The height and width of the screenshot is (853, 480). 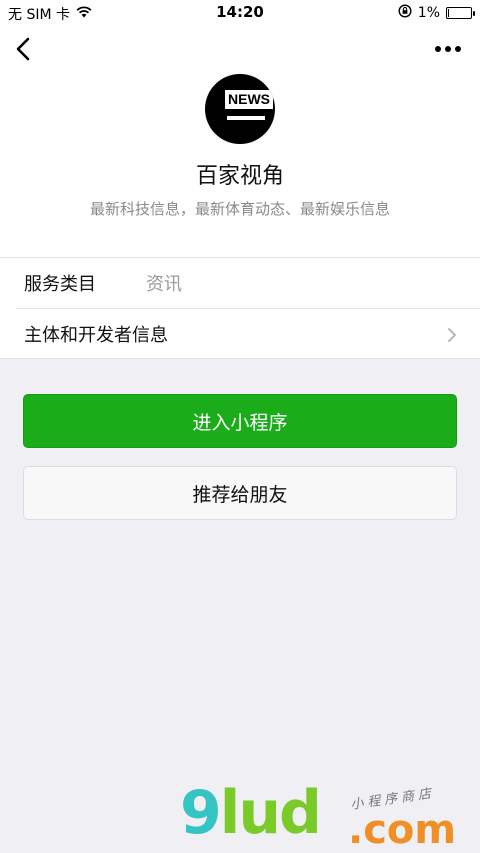 What do you see at coordinates (438, 49) in the screenshot?
I see `more-dots-icon` at bounding box center [438, 49].